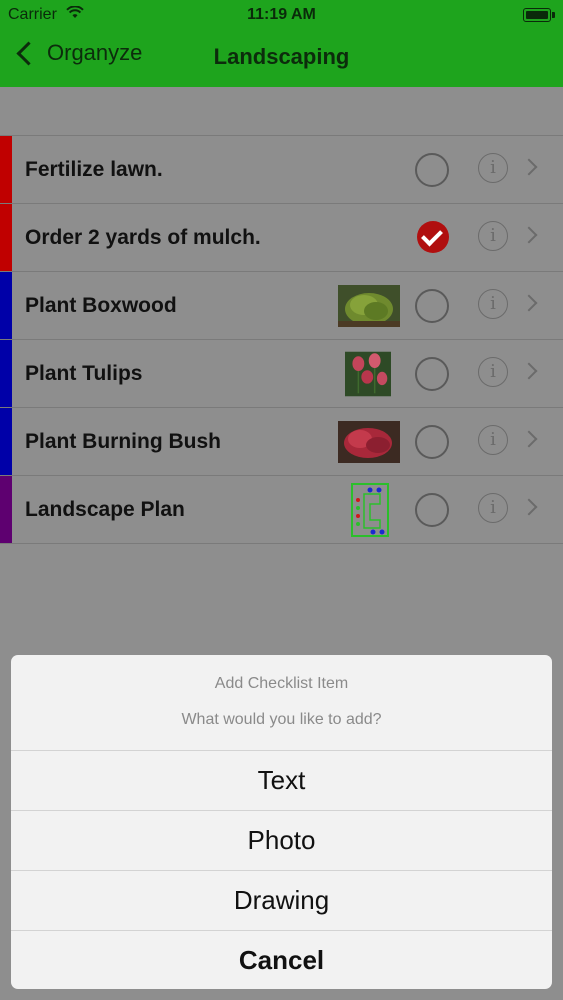 Image resolution: width=563 pixels, height=1000 pixels. Describe the element at coordinates (368, 374) in the screenshot. I see `tulips-photo` at that location.